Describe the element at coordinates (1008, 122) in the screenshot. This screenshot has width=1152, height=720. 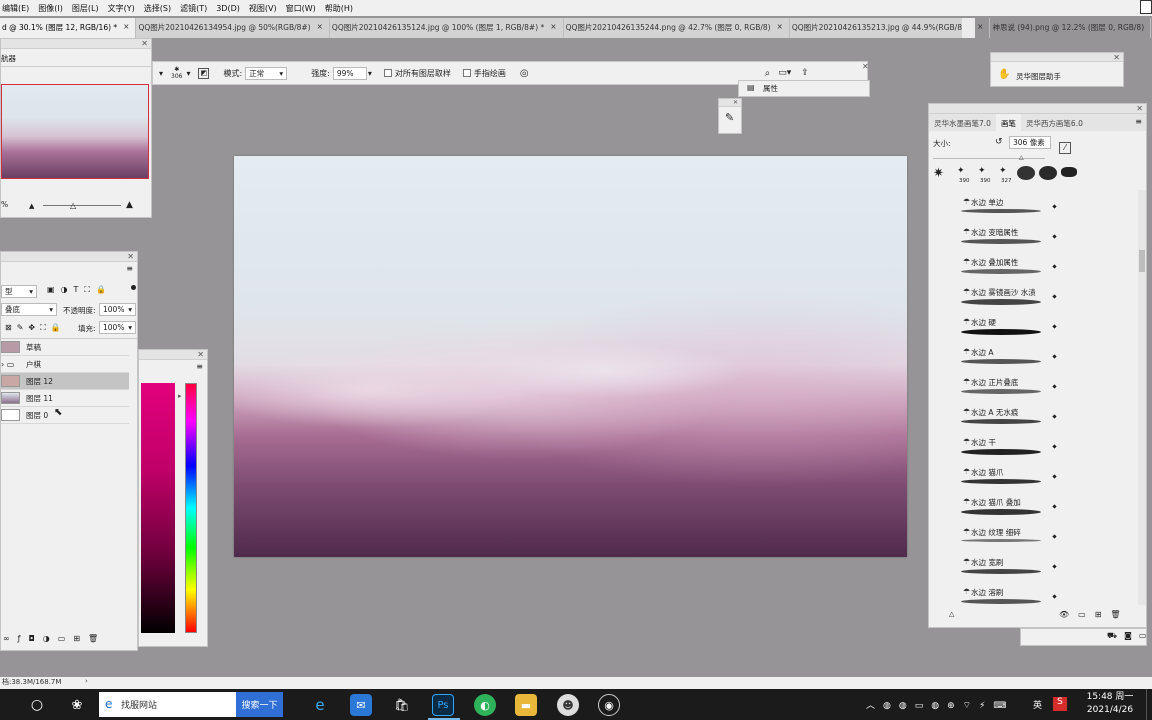
I see `tab-brushes: 画笔` at that location.